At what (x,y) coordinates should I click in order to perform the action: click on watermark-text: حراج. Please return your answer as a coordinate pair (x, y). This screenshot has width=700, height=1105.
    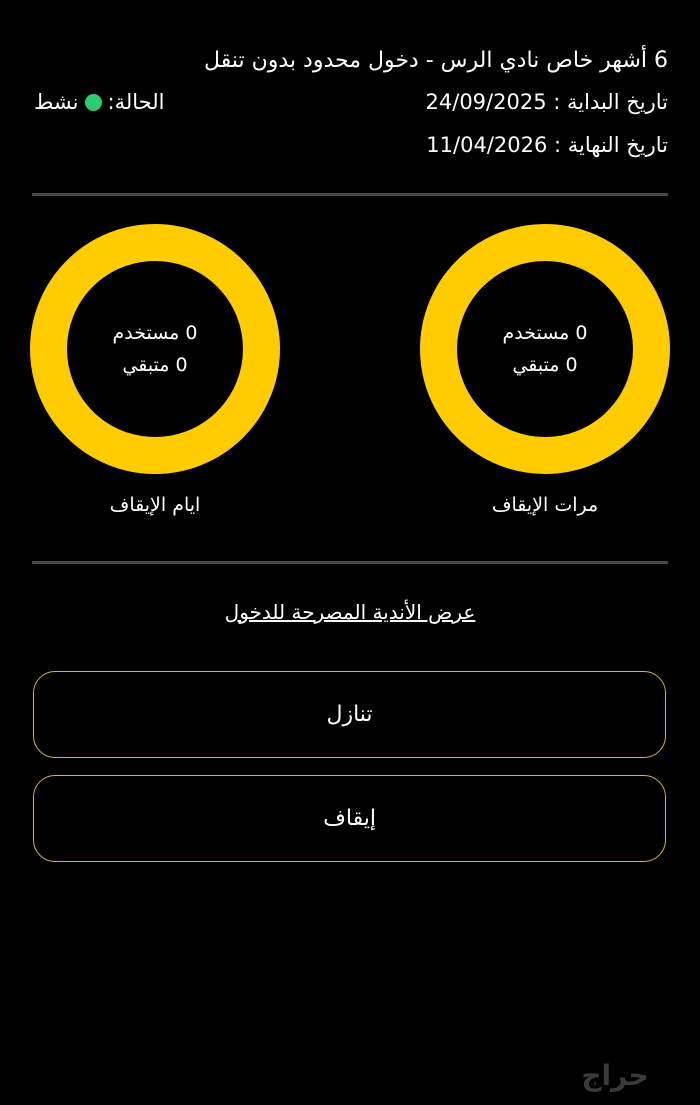
    Looking at the image, I should click on (614, 1076).